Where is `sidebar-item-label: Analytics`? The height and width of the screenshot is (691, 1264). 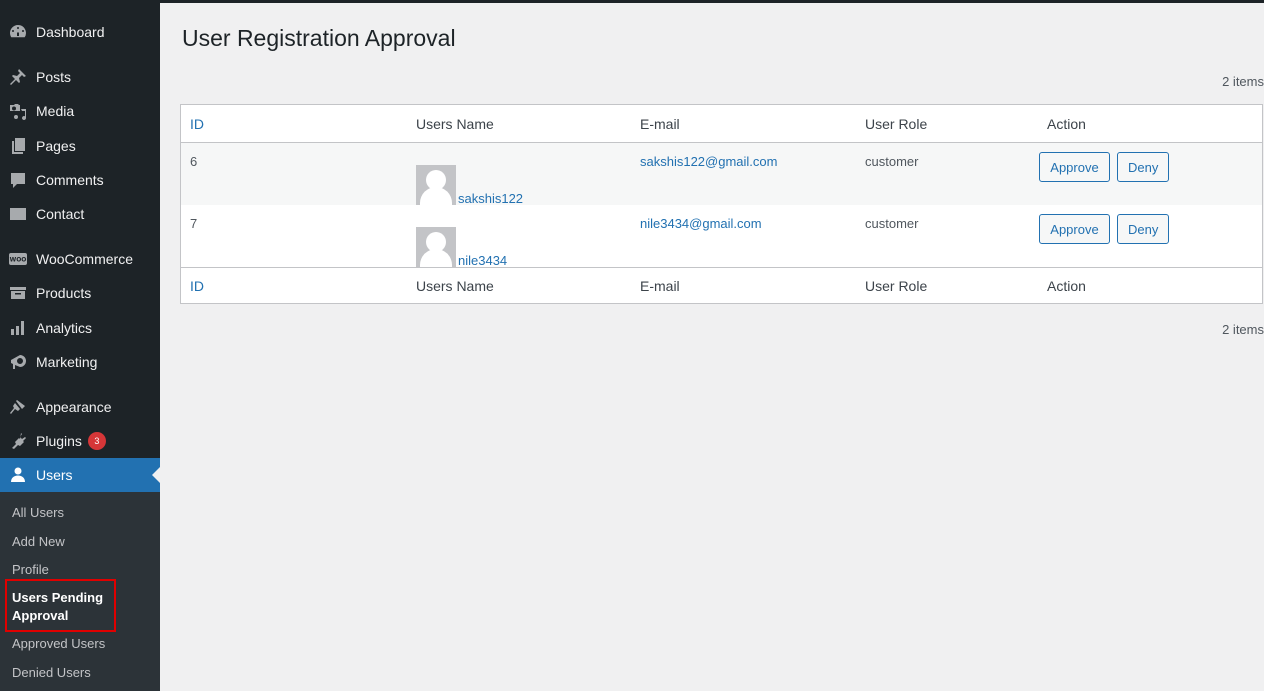
sidebar-item-label: Analytics is located at coordinates (64, 328).